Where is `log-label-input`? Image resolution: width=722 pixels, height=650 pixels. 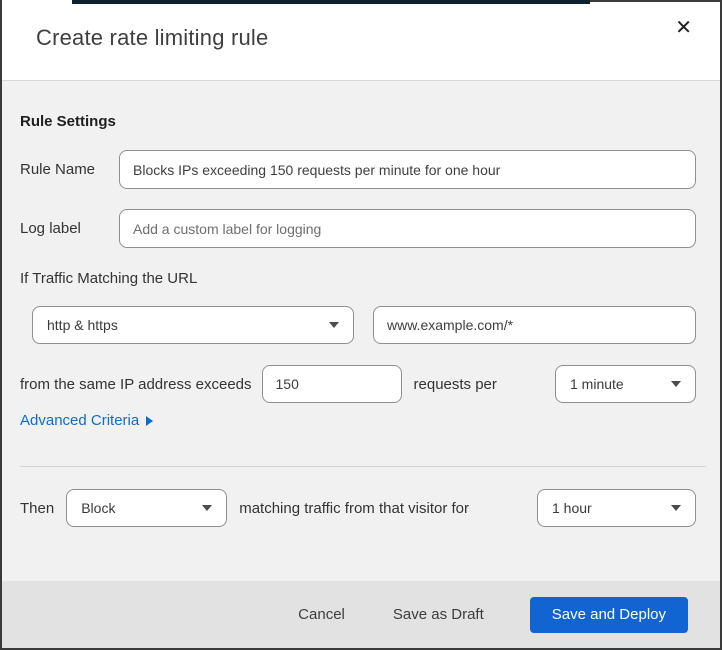
log-label-input is located at coordinates (407, 228).